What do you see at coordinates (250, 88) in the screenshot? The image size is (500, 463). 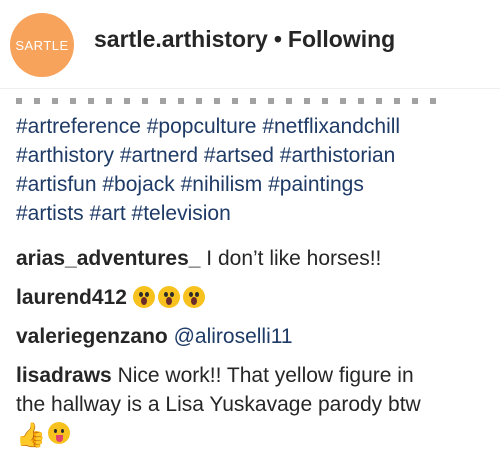 I see `header-divider` at bounding box center [250, 88].